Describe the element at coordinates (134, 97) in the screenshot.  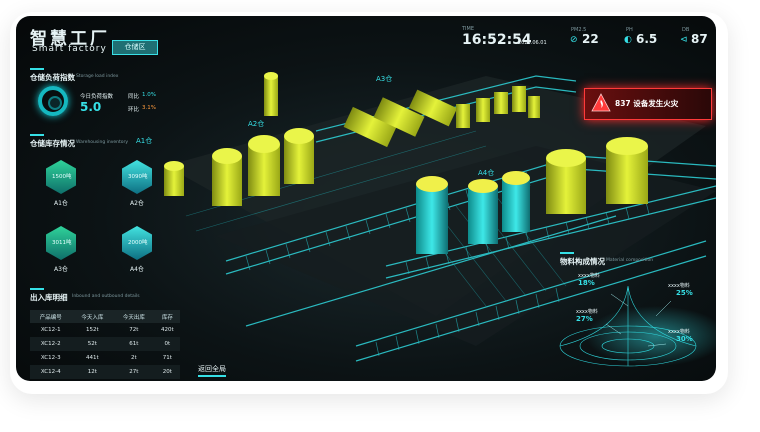
I see `yoy-label: 同比` at that location.